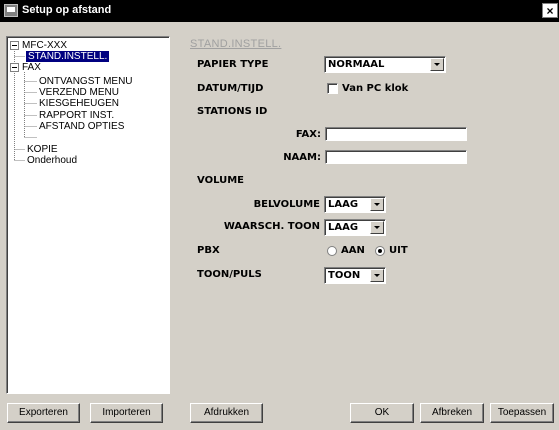  What do you see at coordinates (271, 226) in the screenshot?
I see `waarsch-toon-label: WAARSCH. TOON` at bounding box center [271, 226].